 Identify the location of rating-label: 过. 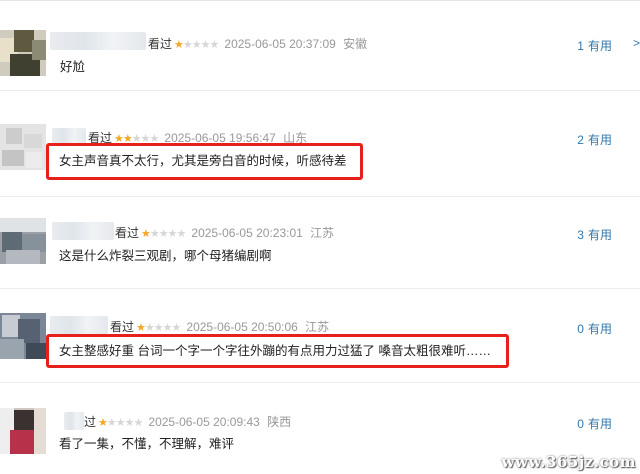
(90, 422).